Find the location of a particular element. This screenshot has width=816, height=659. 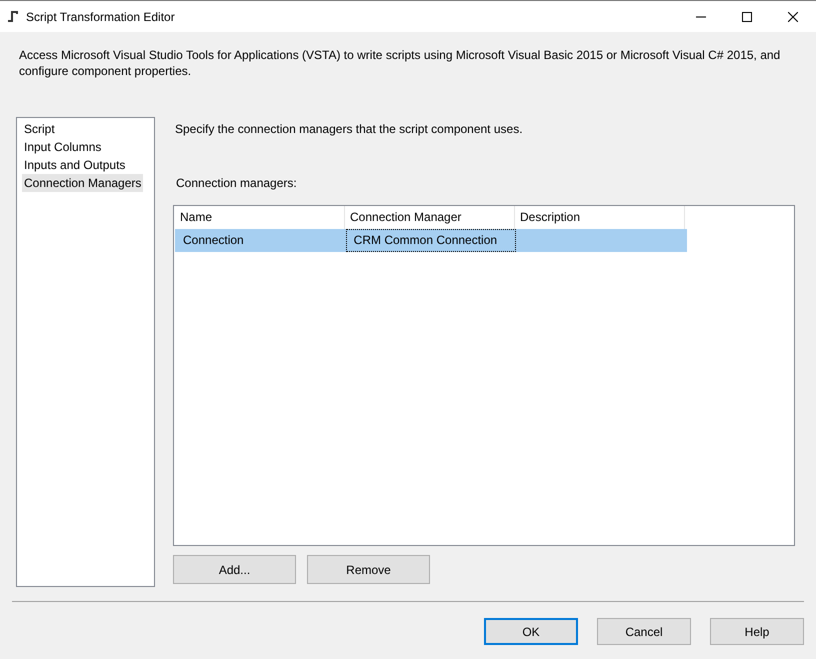

table-cell: CRM Common Connection is located at coordinates (431, 240).